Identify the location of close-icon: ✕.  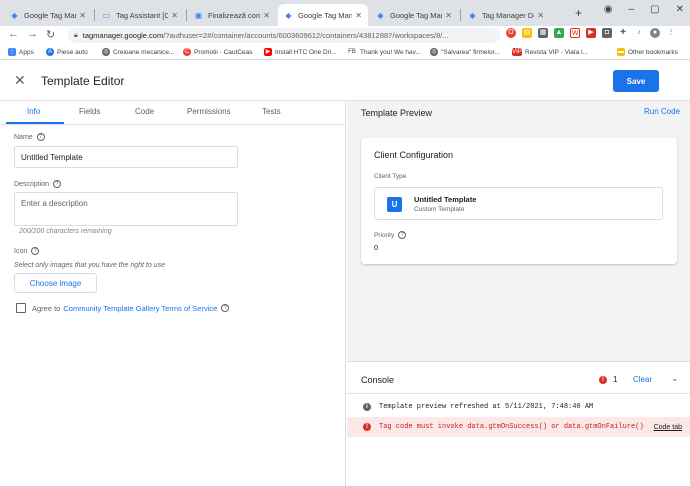
(20, 80).